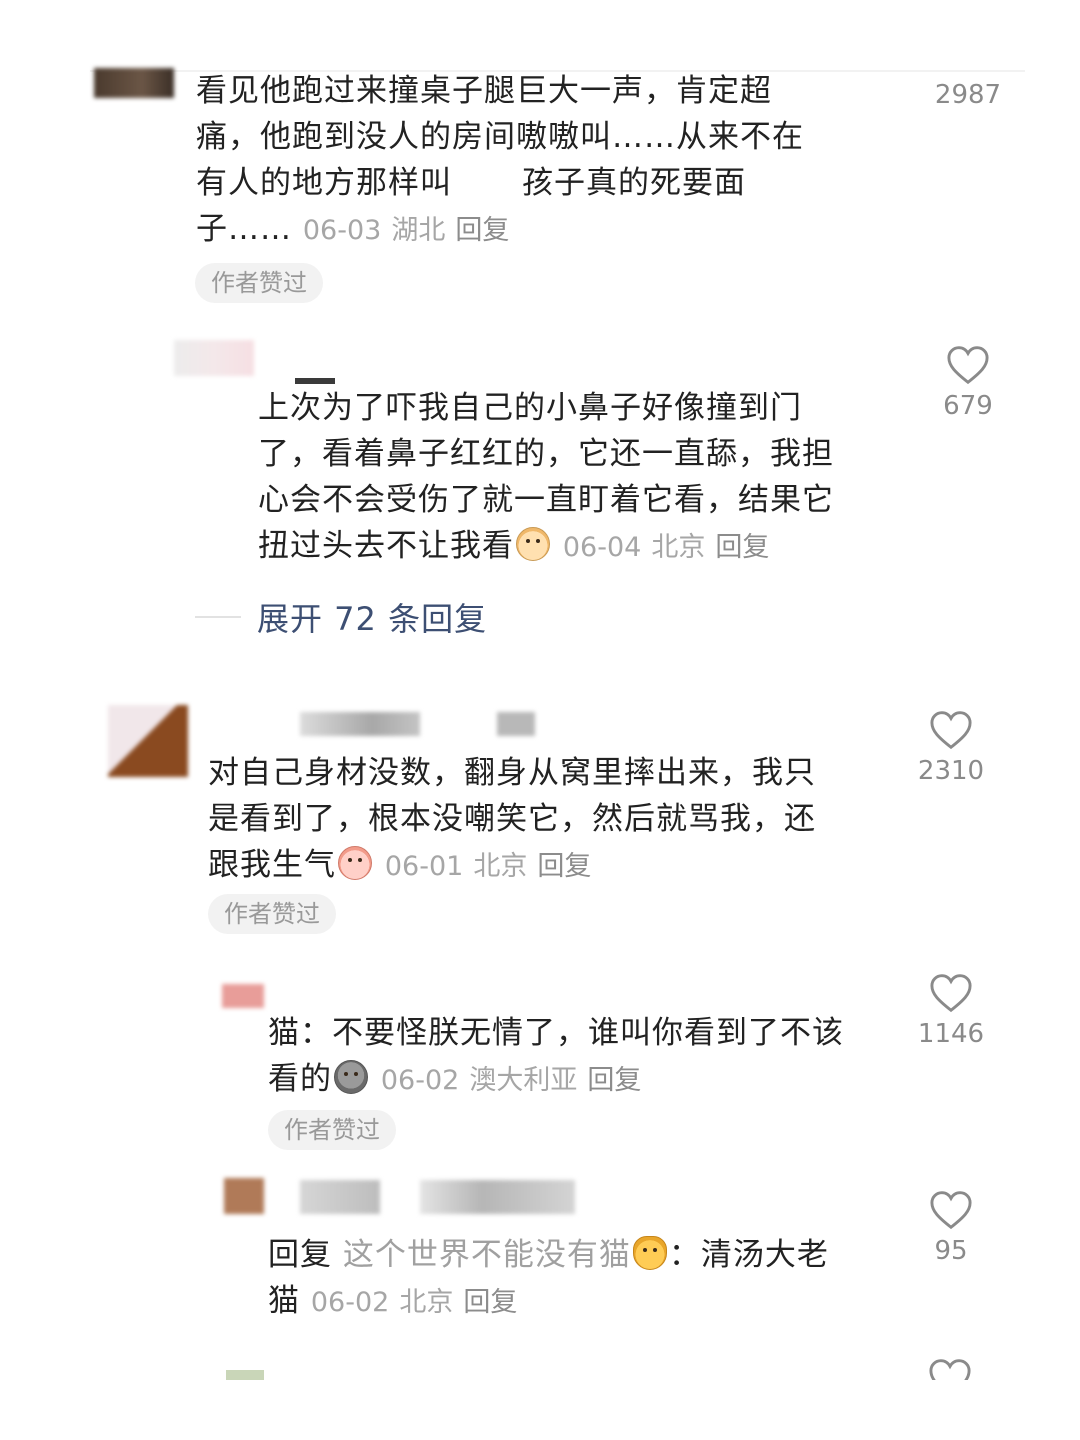  I want to click on comment-text-segment: 孩子真的死要面, so click(634, 183).